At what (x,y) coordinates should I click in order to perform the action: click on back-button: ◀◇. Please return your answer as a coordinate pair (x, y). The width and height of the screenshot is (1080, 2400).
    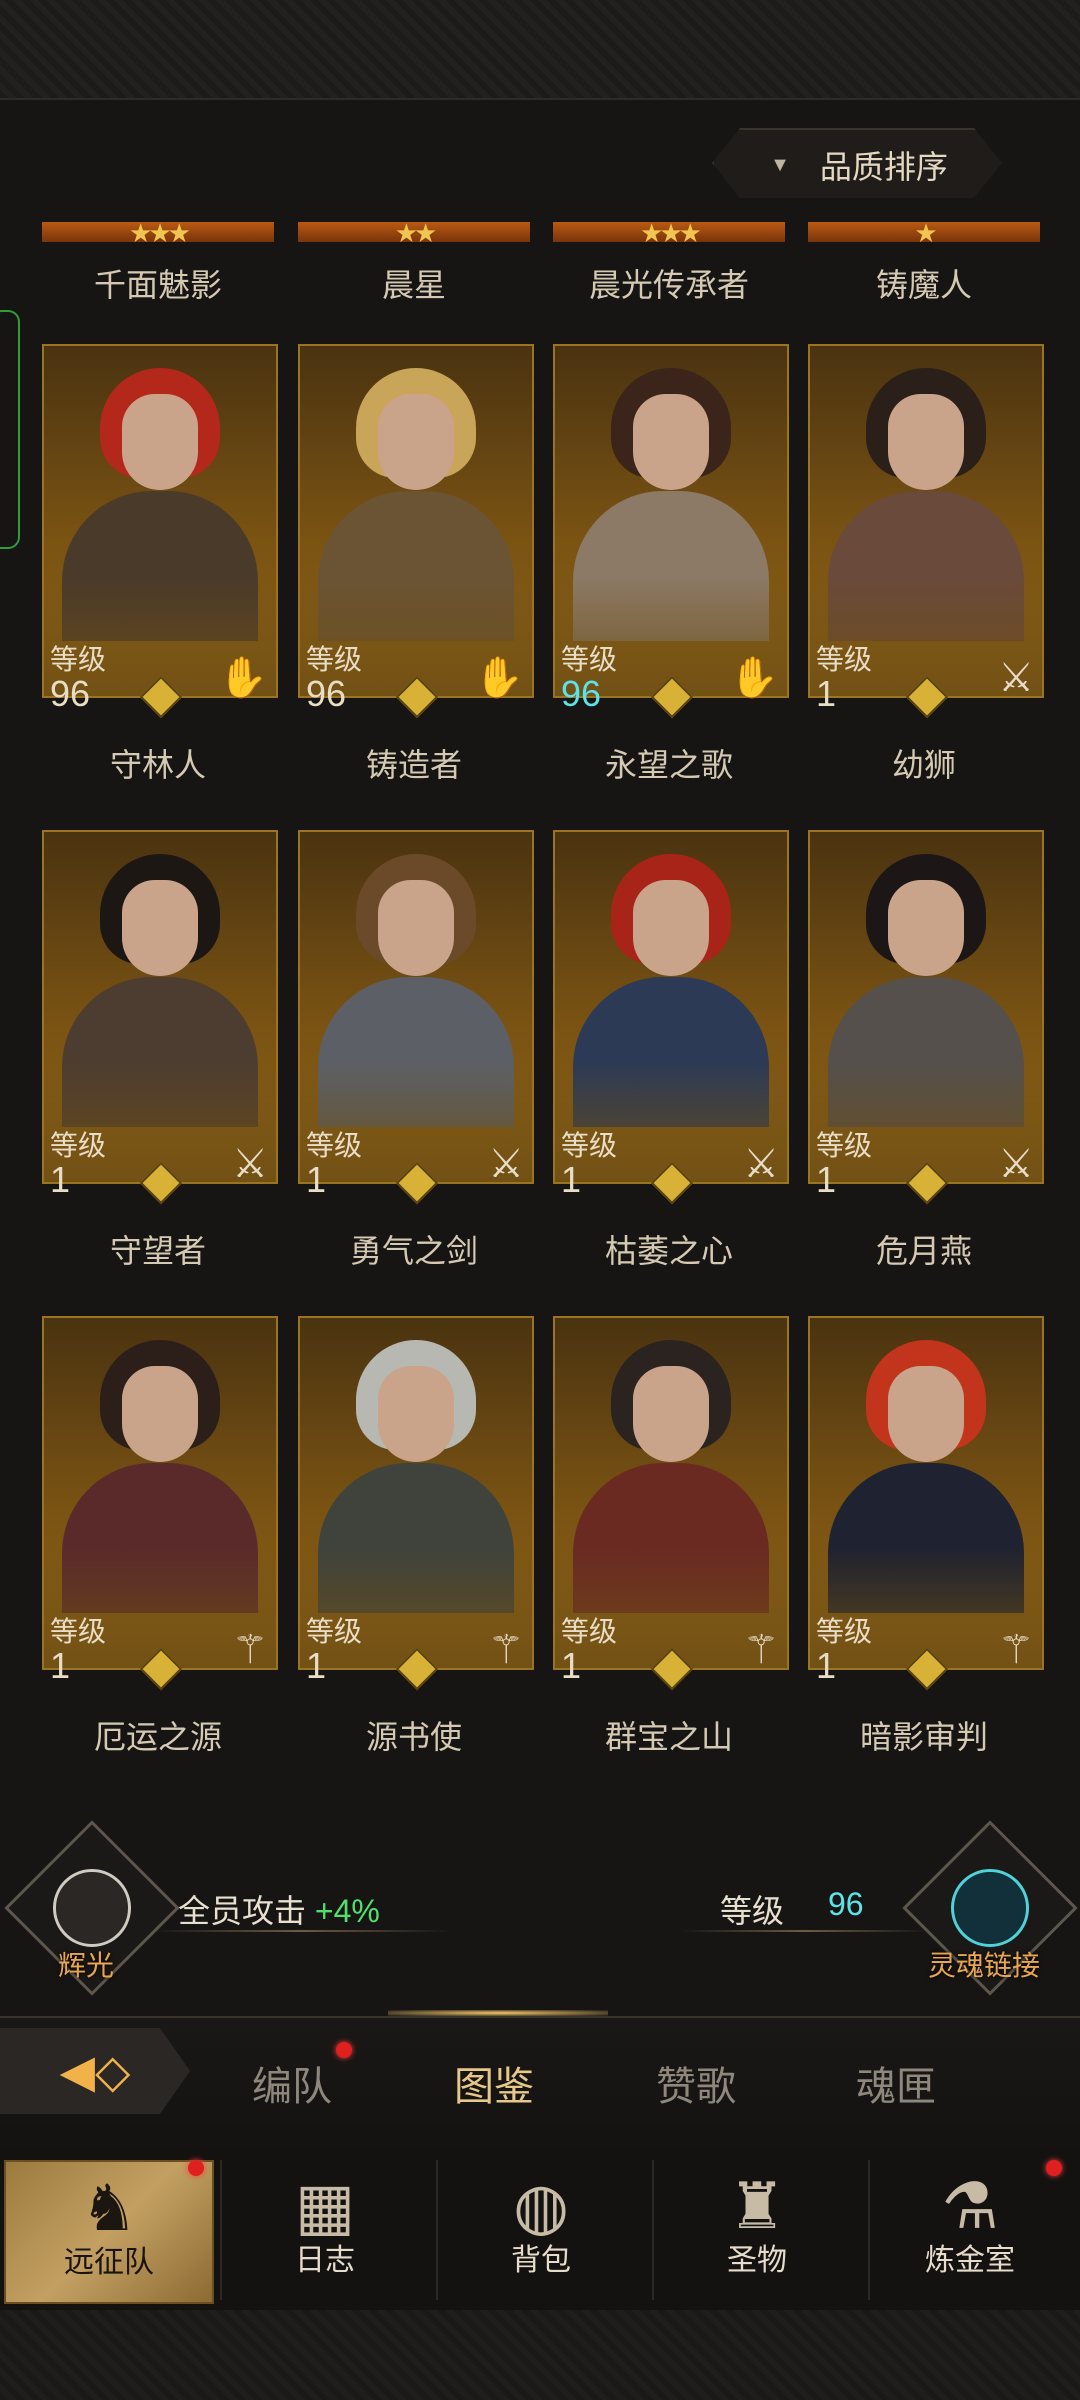
    Looking at the image, I should click on (95, 2071).